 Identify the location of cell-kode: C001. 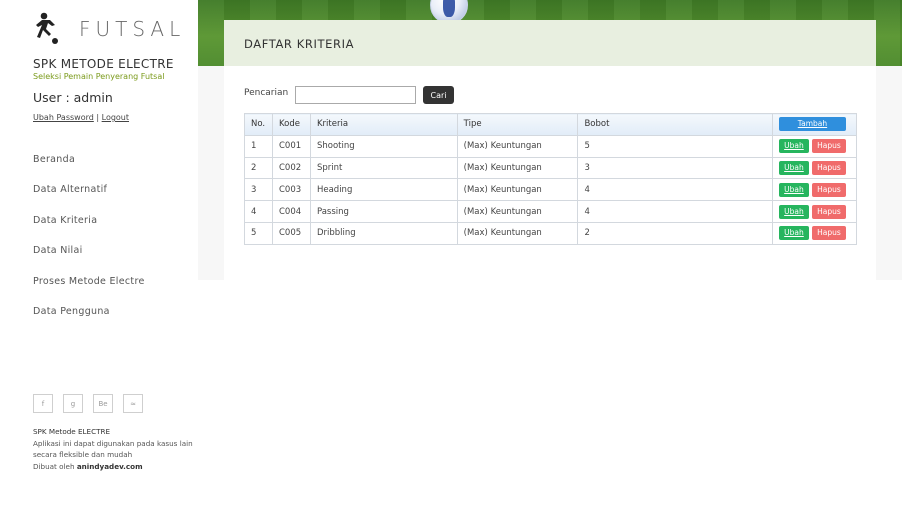
(291, 146).